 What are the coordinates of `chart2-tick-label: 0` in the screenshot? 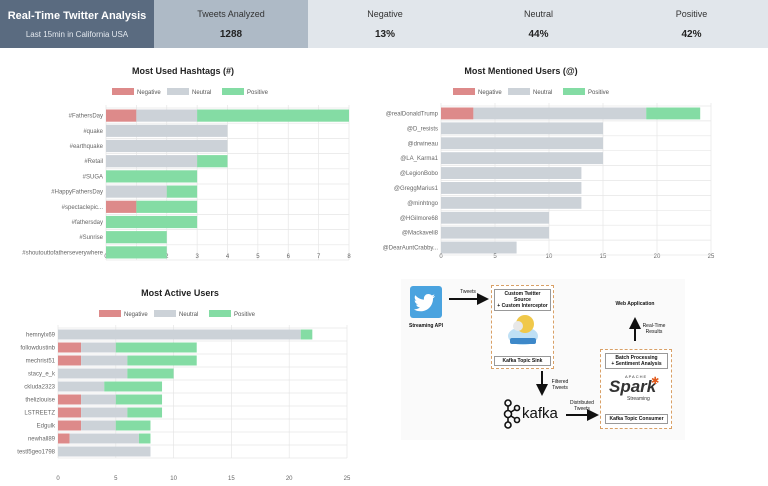 It's located at (58, 479).